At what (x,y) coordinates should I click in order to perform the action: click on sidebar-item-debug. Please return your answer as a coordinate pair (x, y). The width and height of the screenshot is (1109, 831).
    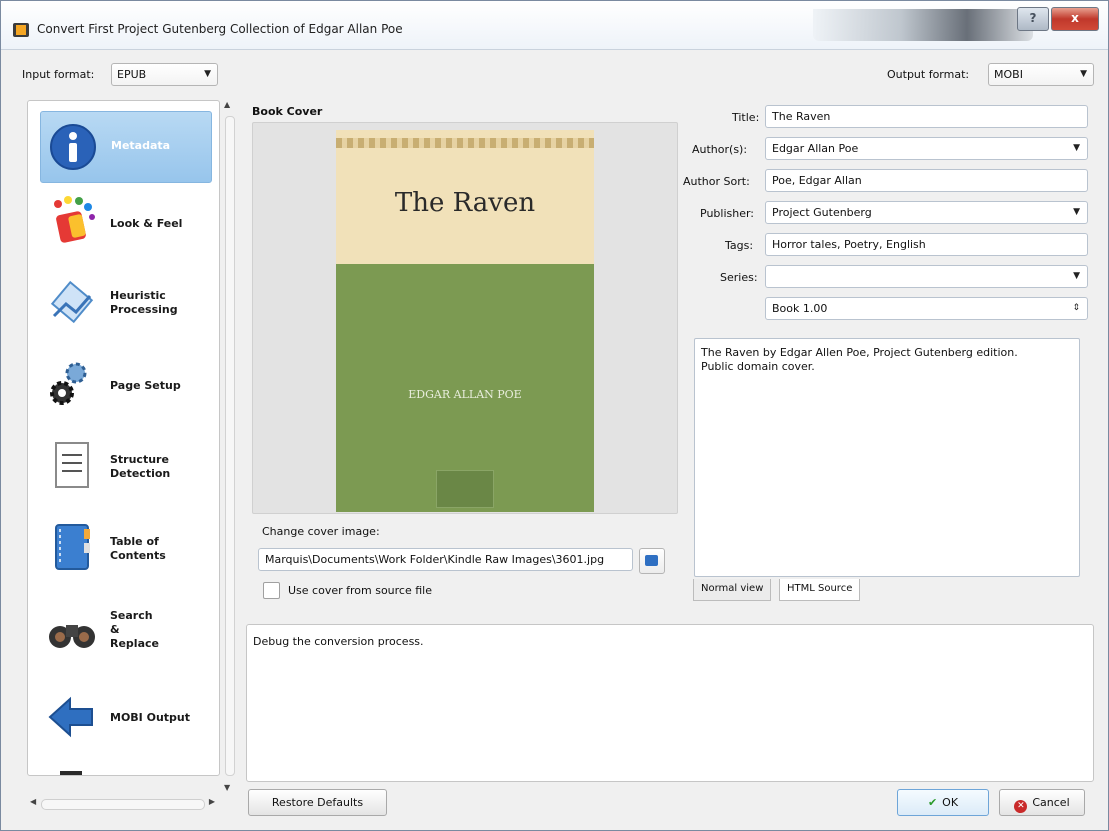
    Looking at the image, I should click on (125, 770).